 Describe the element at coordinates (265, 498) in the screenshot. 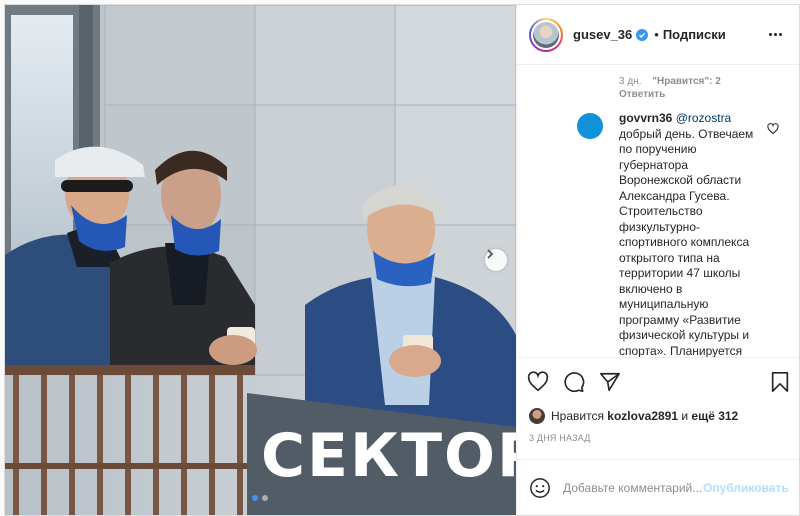

I see `slide-dot` at that location.